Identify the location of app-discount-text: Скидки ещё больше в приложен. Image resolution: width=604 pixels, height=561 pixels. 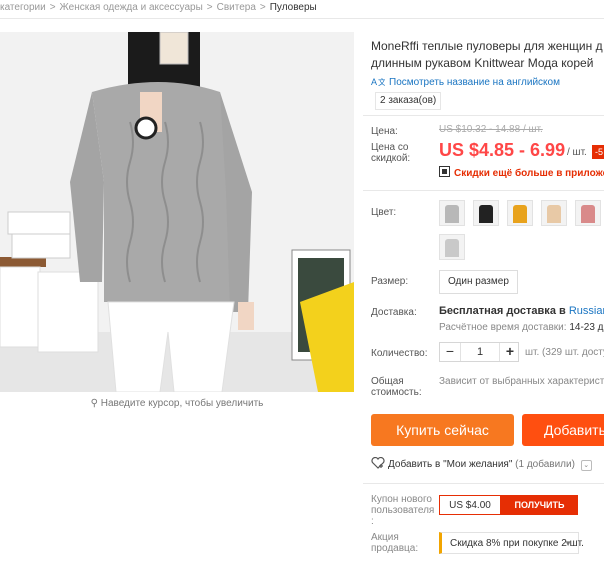
(529, 173).